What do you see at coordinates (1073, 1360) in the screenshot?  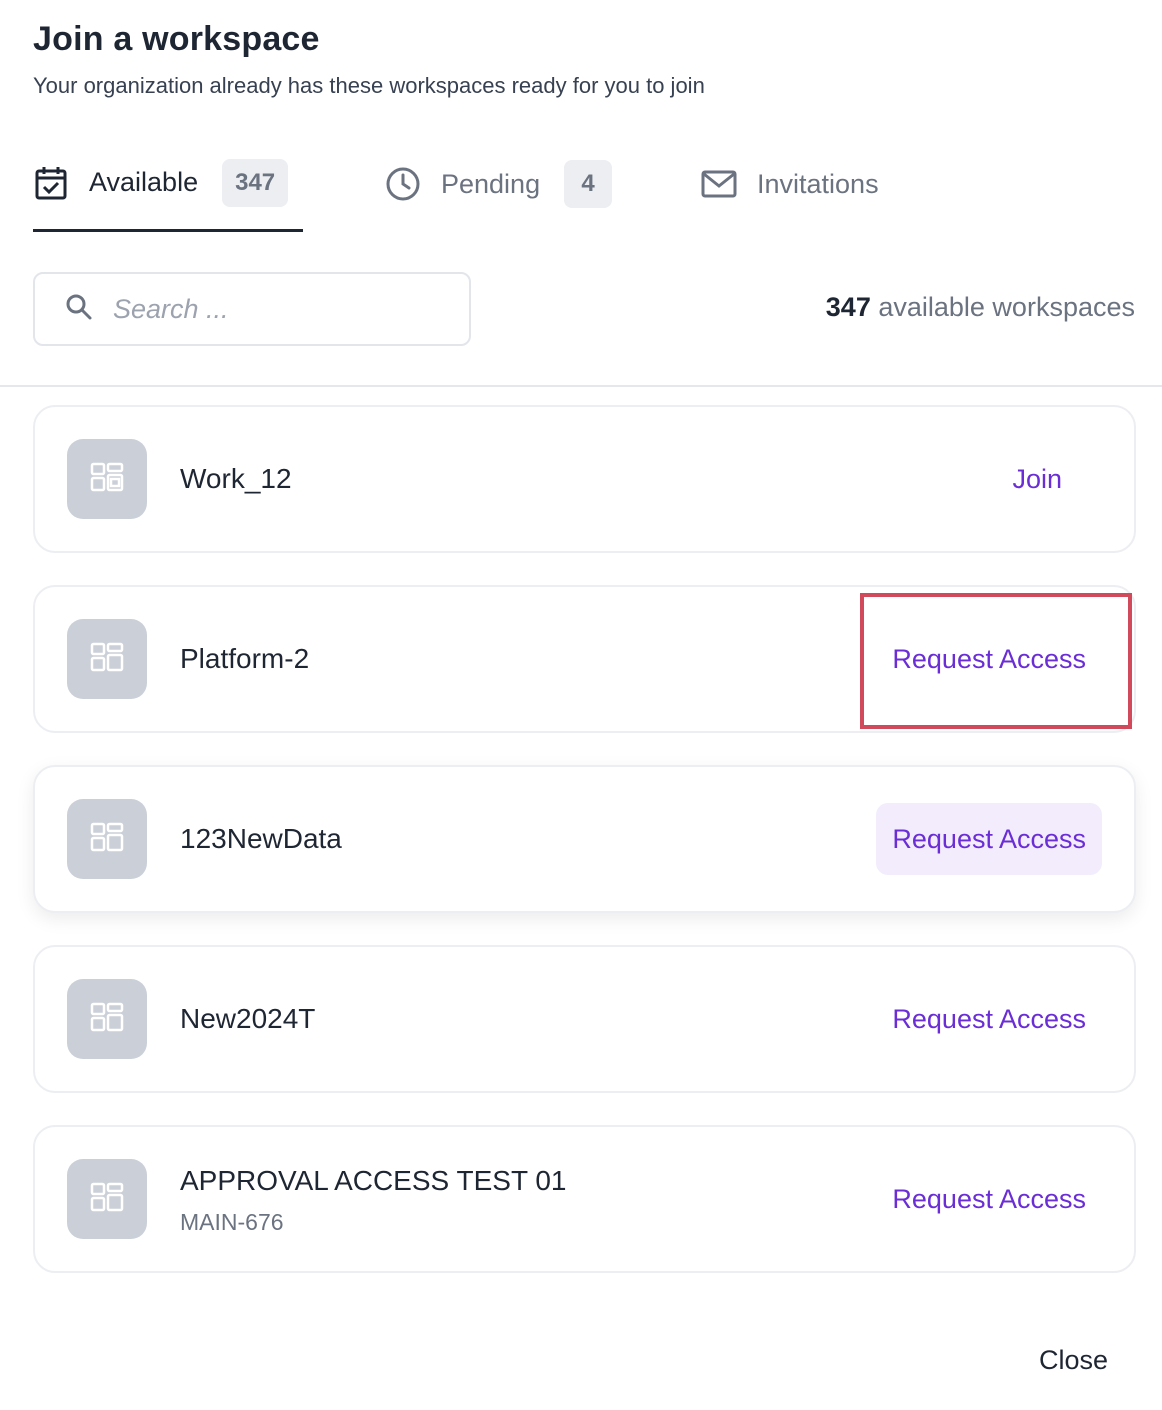 I see `close-button: Close` at bounding box center [1073, 1360].